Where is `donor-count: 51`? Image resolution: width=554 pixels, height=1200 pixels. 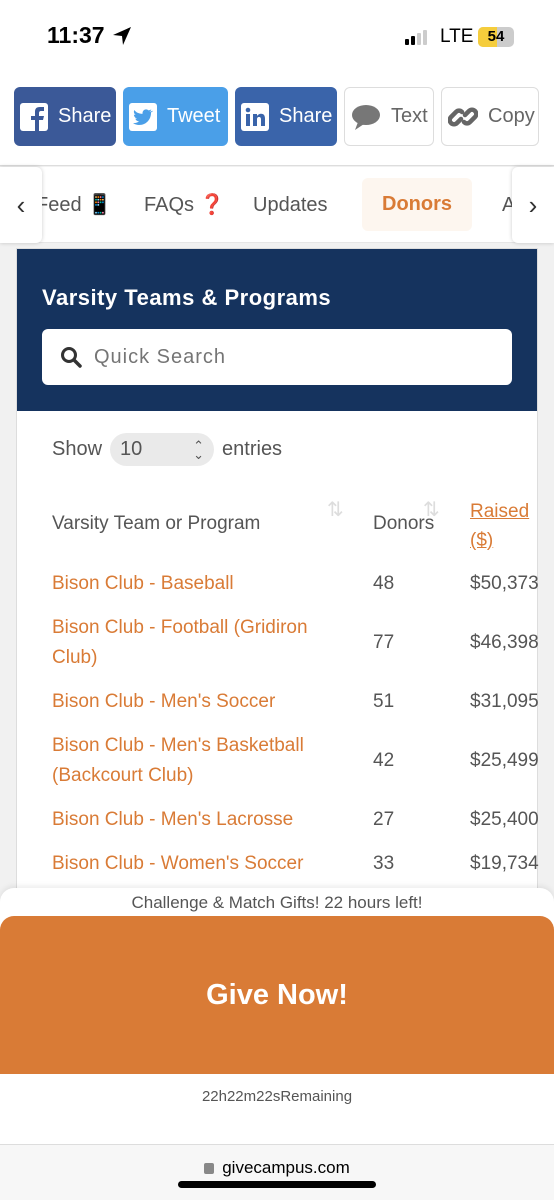 donor-count: 51 is located at coordinates (384, 701).